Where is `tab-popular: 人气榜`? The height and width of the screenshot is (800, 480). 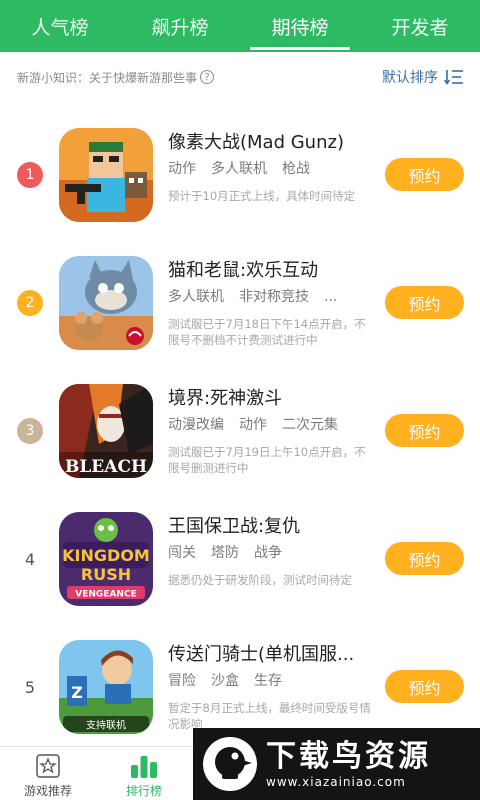
tab-popular: 人气榜 is located at coordinates (60, 26).